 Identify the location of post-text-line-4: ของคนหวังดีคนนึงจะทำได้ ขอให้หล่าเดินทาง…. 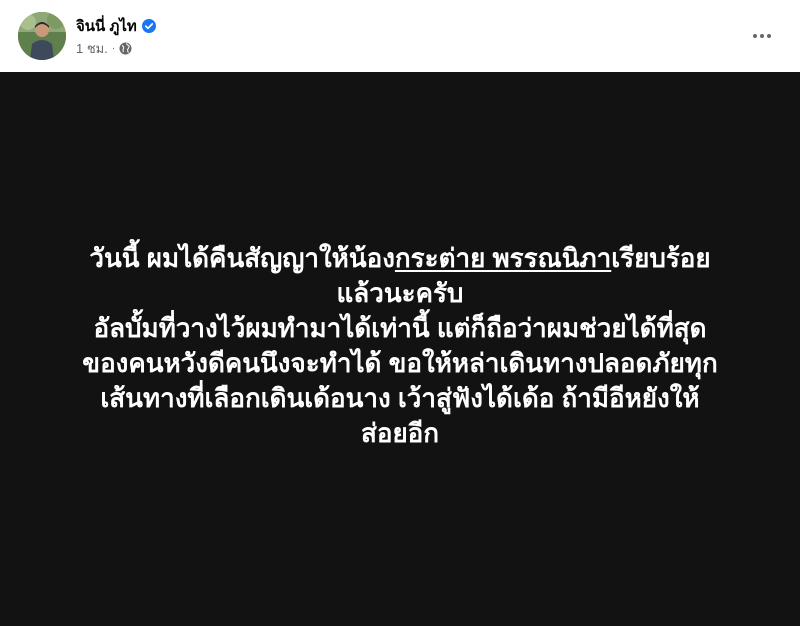
(400, 363).